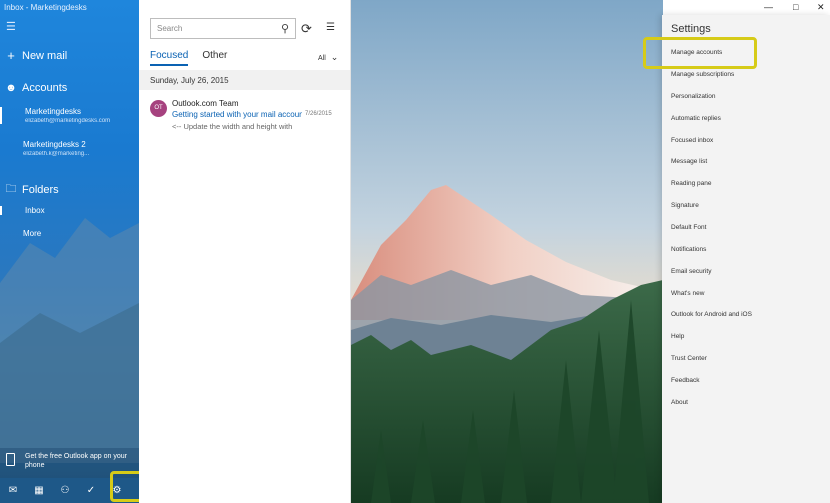  I want to click on people-icon: ⚇, so click(65, 490).